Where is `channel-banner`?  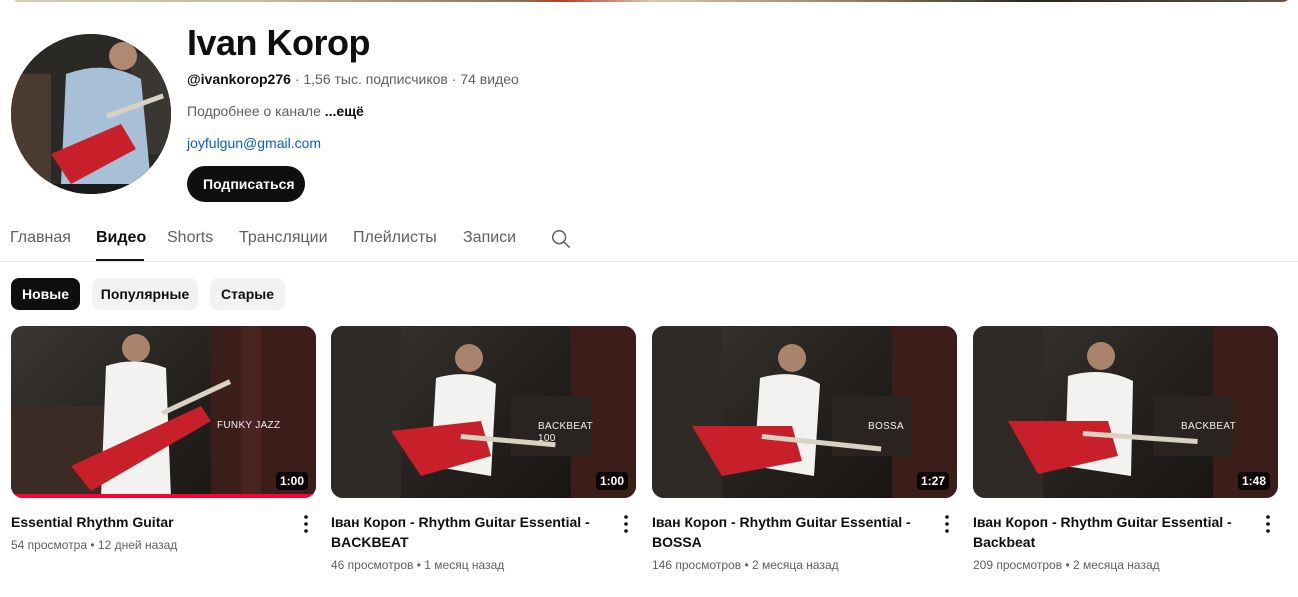 channel-banner is located at coordinates (651, 1).